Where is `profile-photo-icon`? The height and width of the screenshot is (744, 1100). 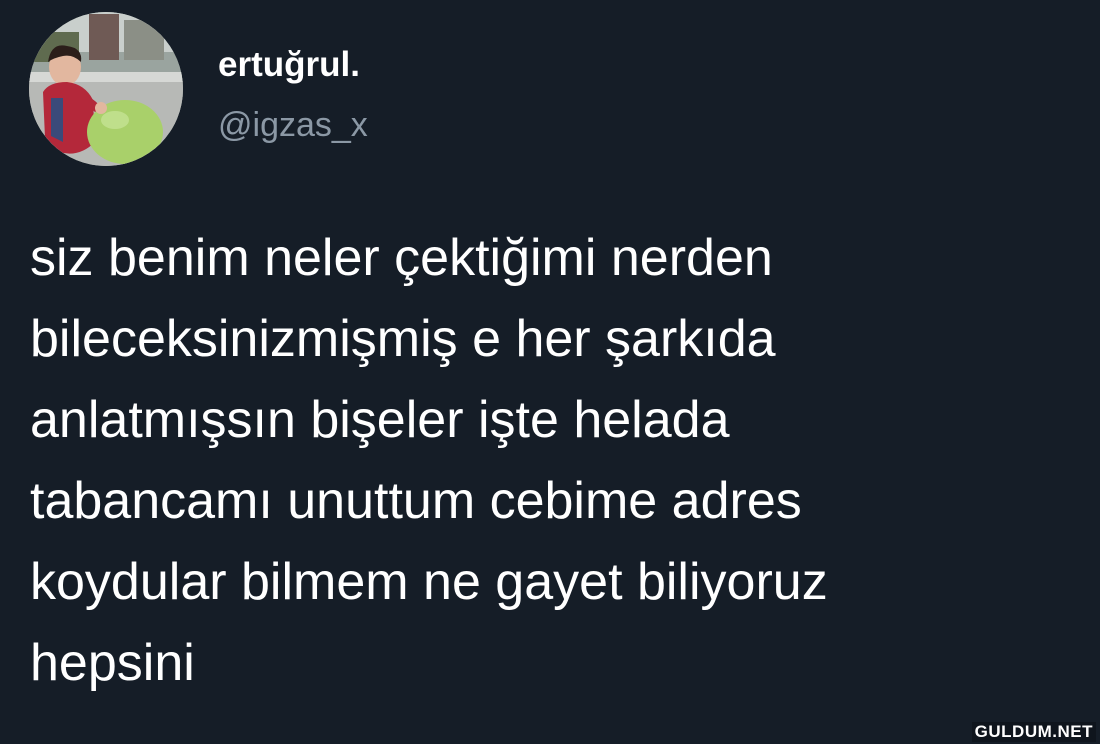
profile-photo-icon is located at coordinates (106, 89).